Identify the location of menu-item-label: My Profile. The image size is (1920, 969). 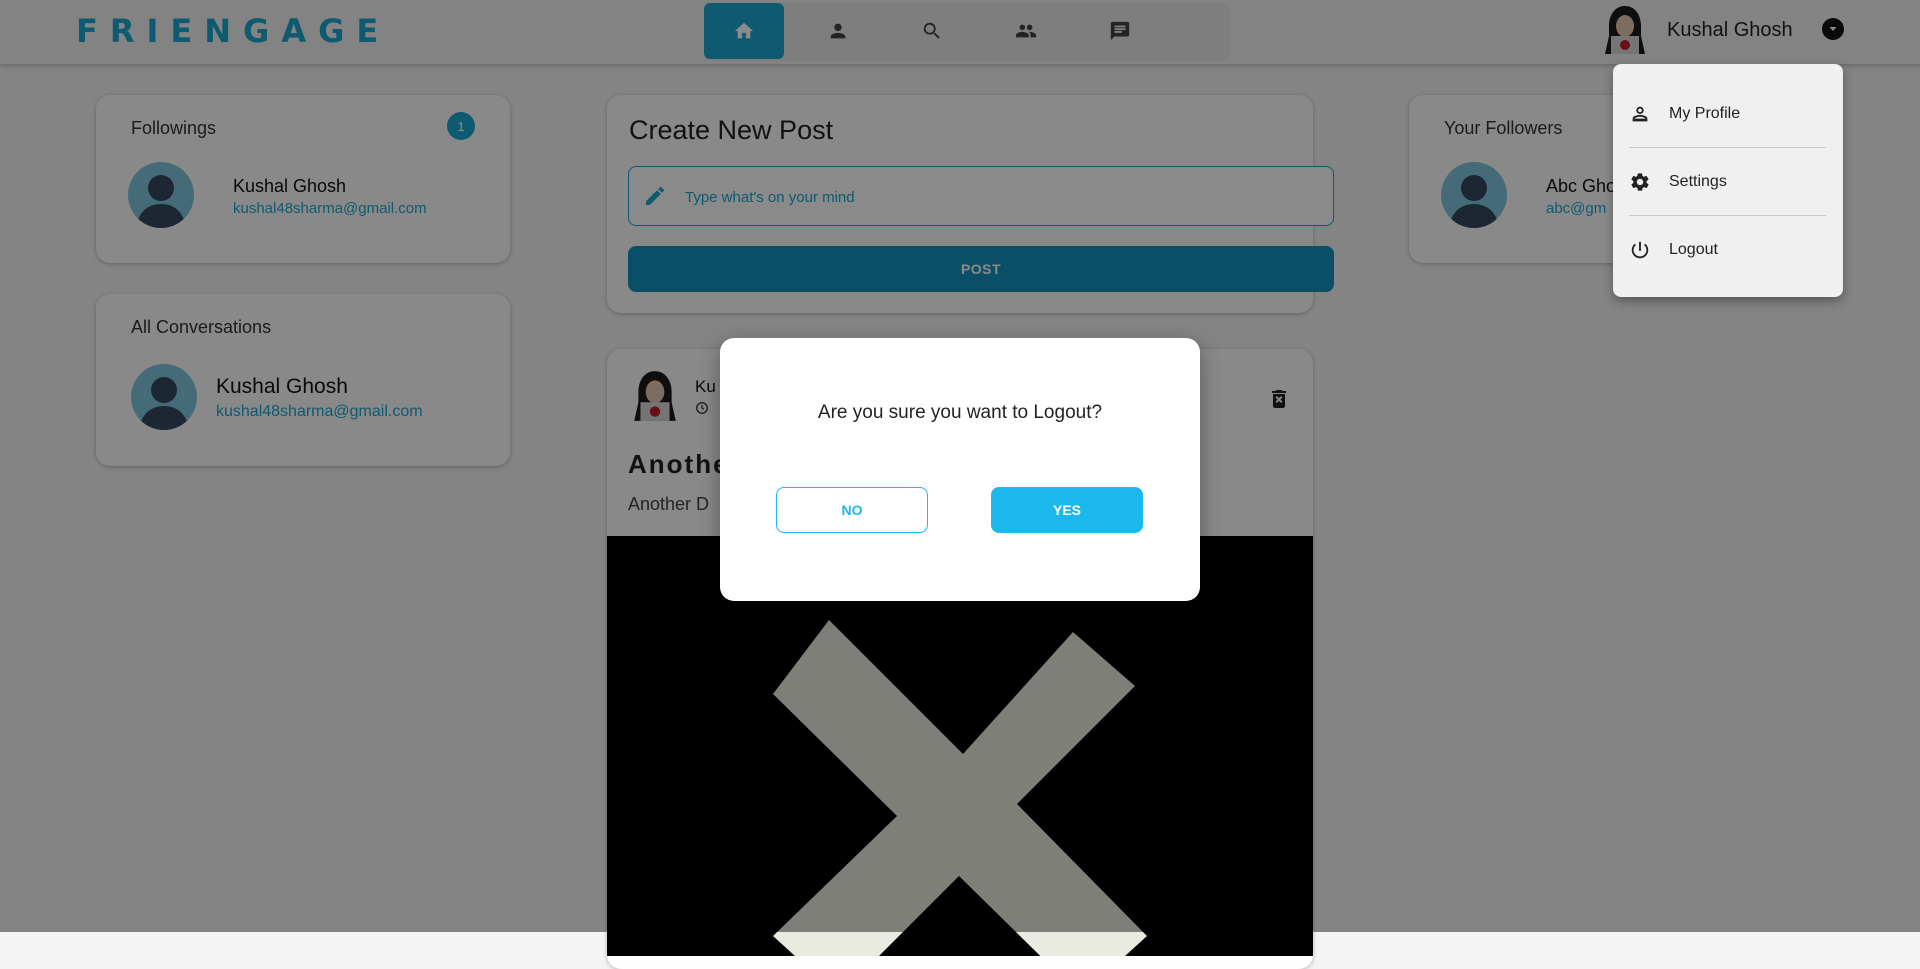
(1705, 113).